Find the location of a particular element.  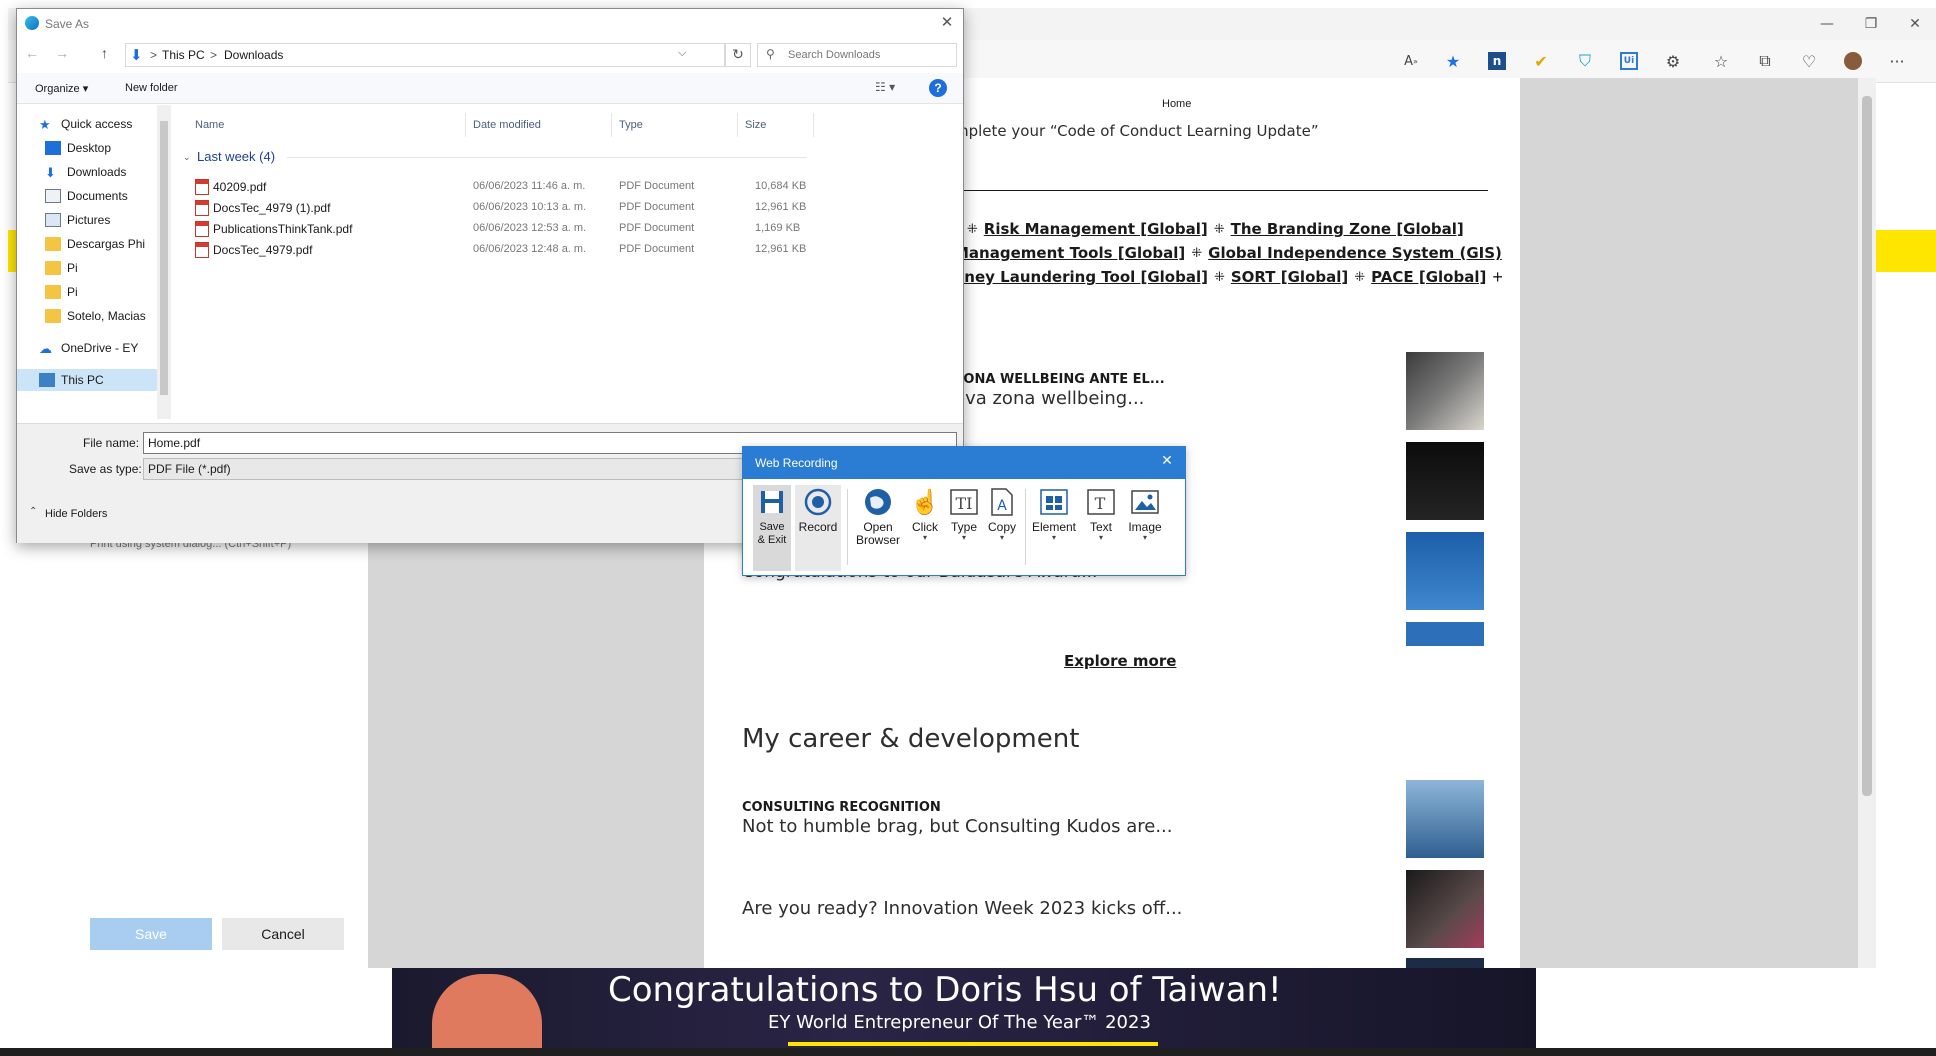

chevron-down-icon: ⌵ is located at coordinates (682, 53).